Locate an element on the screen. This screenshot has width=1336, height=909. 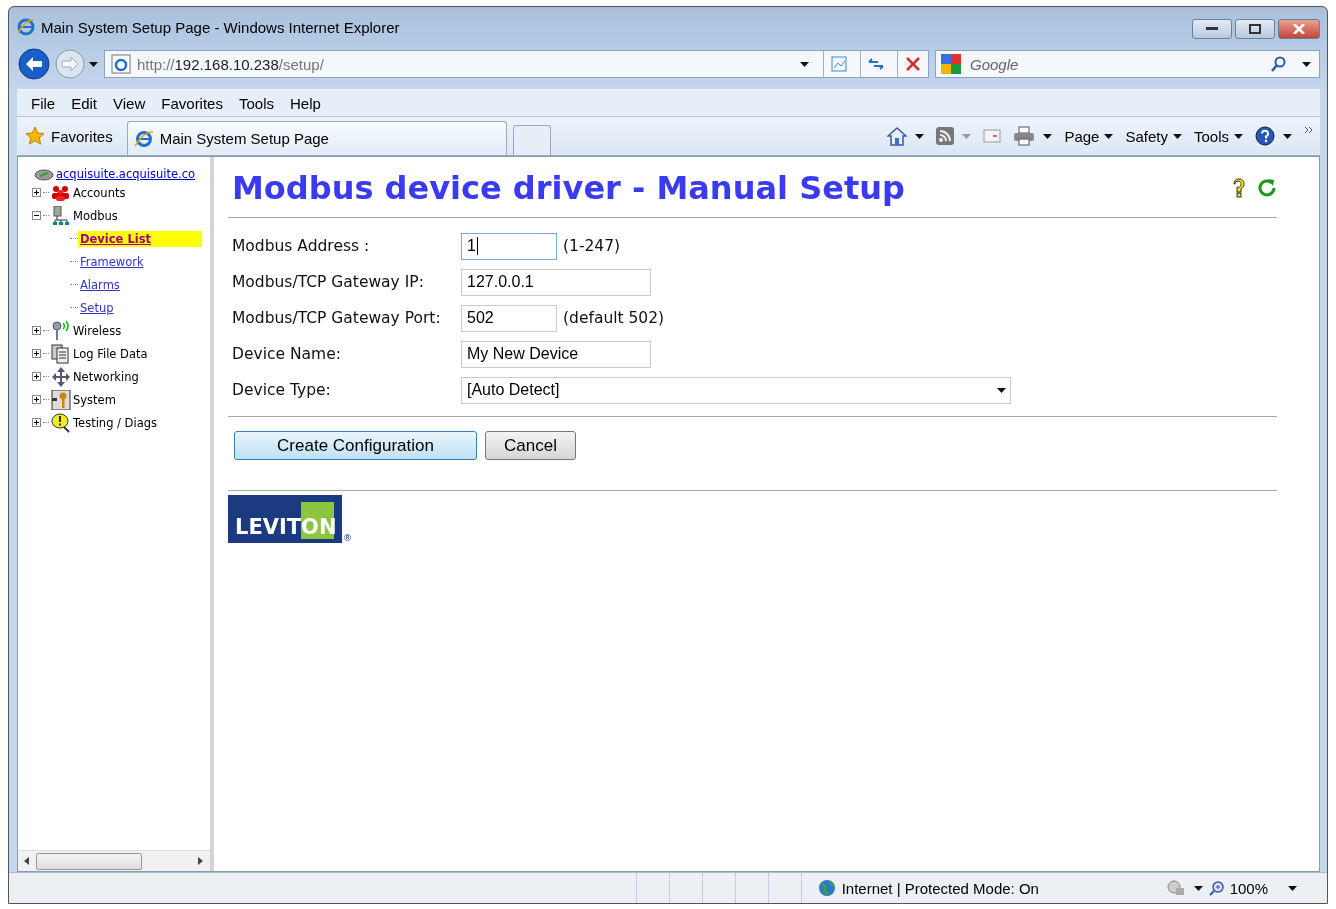
help-button is located at coordinates (1273, 136).